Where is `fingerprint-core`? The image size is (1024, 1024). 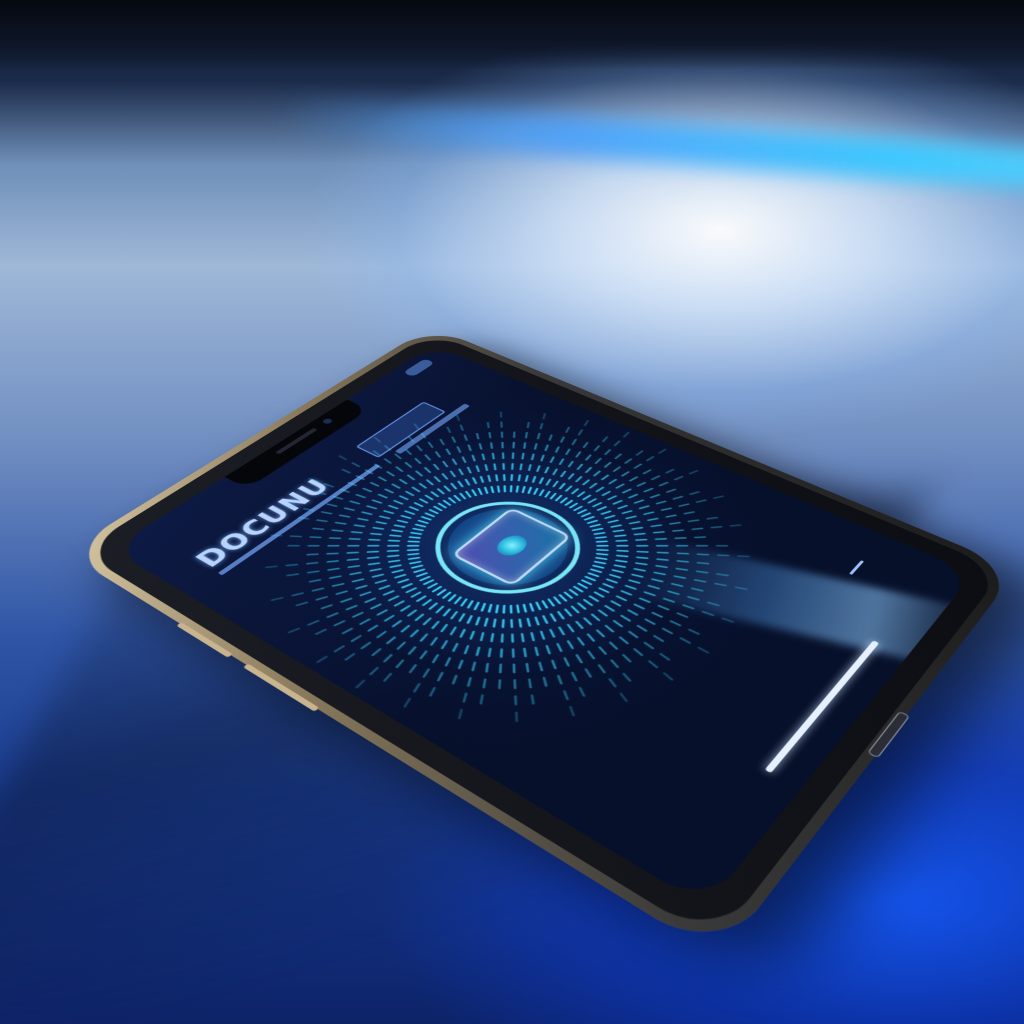
fingerprint-core is located at coordinates (511, 545).